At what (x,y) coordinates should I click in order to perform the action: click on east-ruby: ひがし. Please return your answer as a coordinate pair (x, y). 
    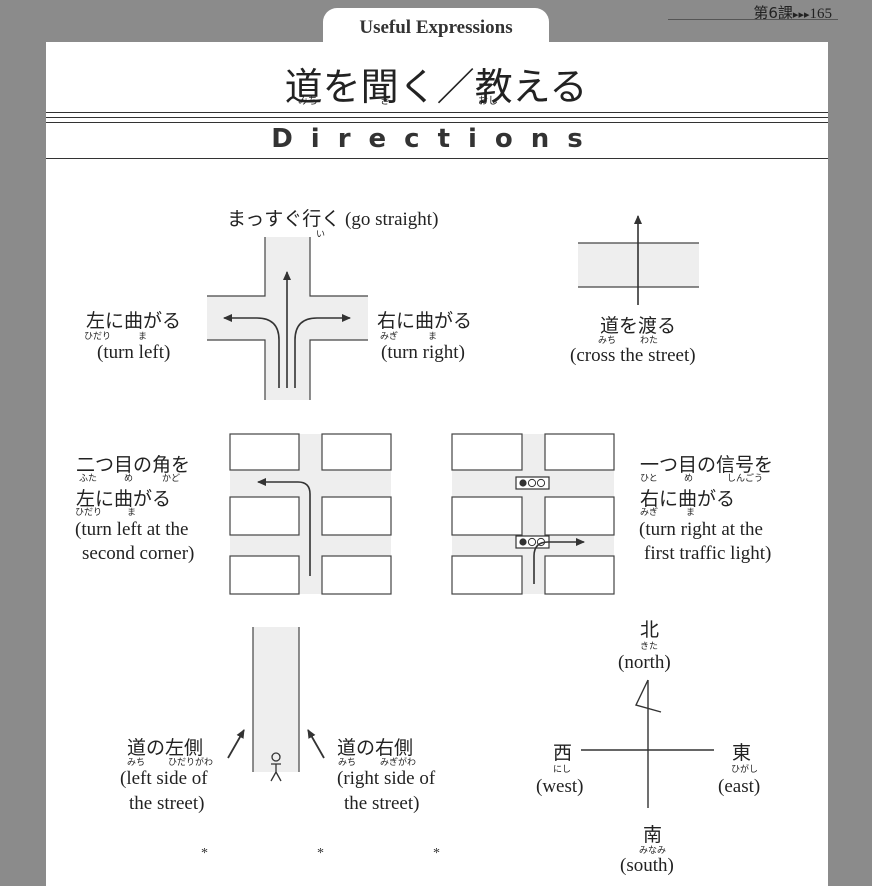
    Looking at the image, I should click on (745, 770).